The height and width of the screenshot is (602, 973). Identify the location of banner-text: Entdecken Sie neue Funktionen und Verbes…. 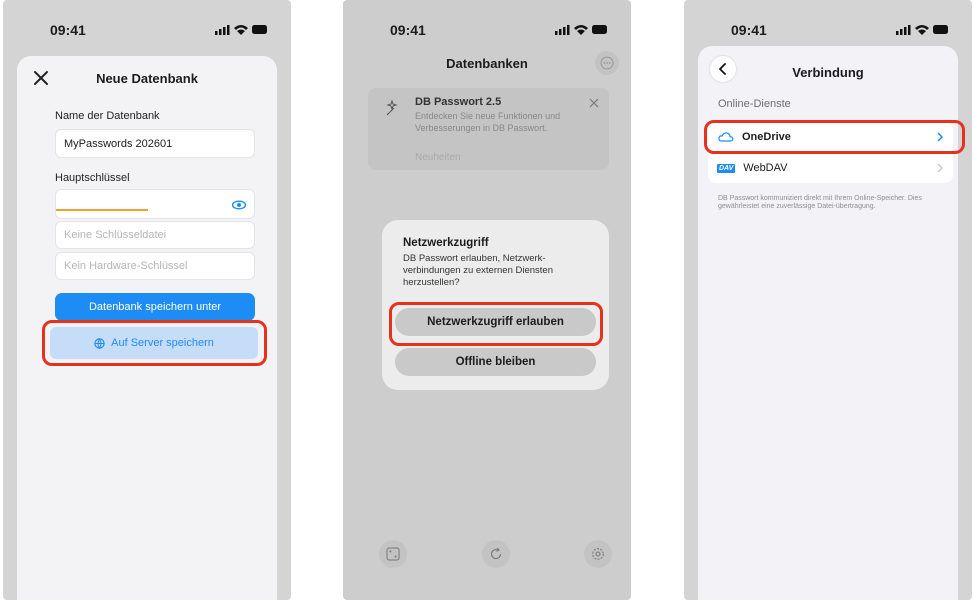
(488, 122).